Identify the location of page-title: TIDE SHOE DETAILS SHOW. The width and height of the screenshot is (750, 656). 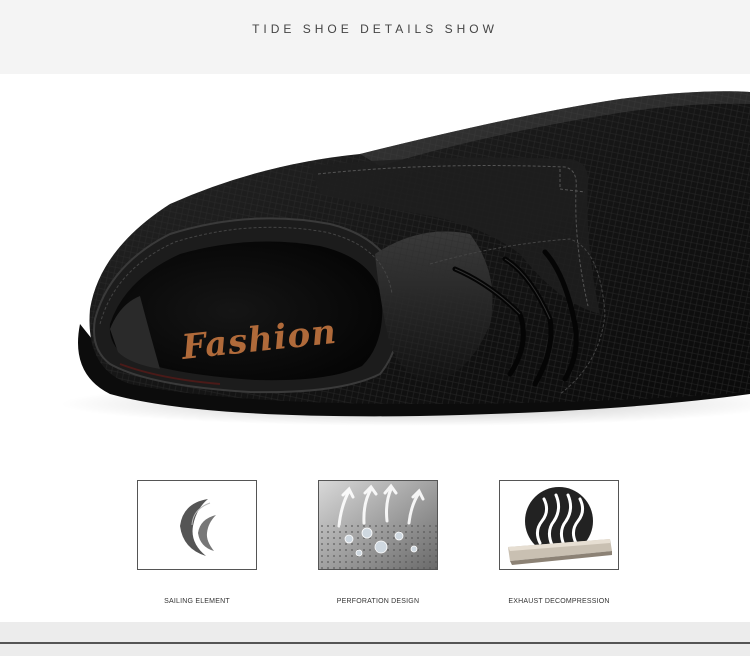
(375, 29).